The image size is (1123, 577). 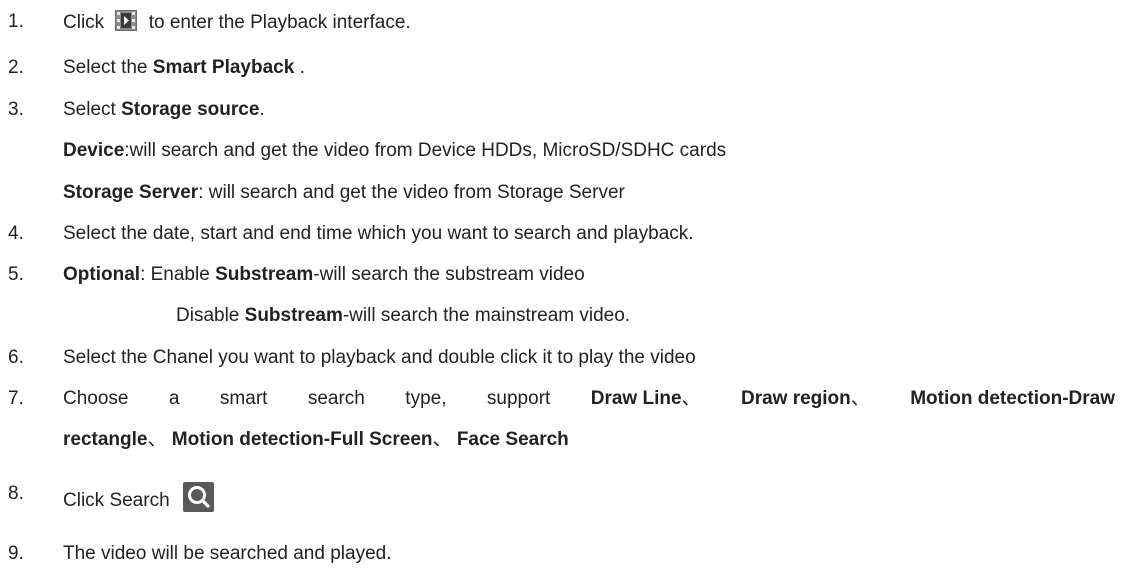 What do you see at coordinates (16, 109) in the screenshot?
I see `step-number: 3.` at bounding box center [16, 109].